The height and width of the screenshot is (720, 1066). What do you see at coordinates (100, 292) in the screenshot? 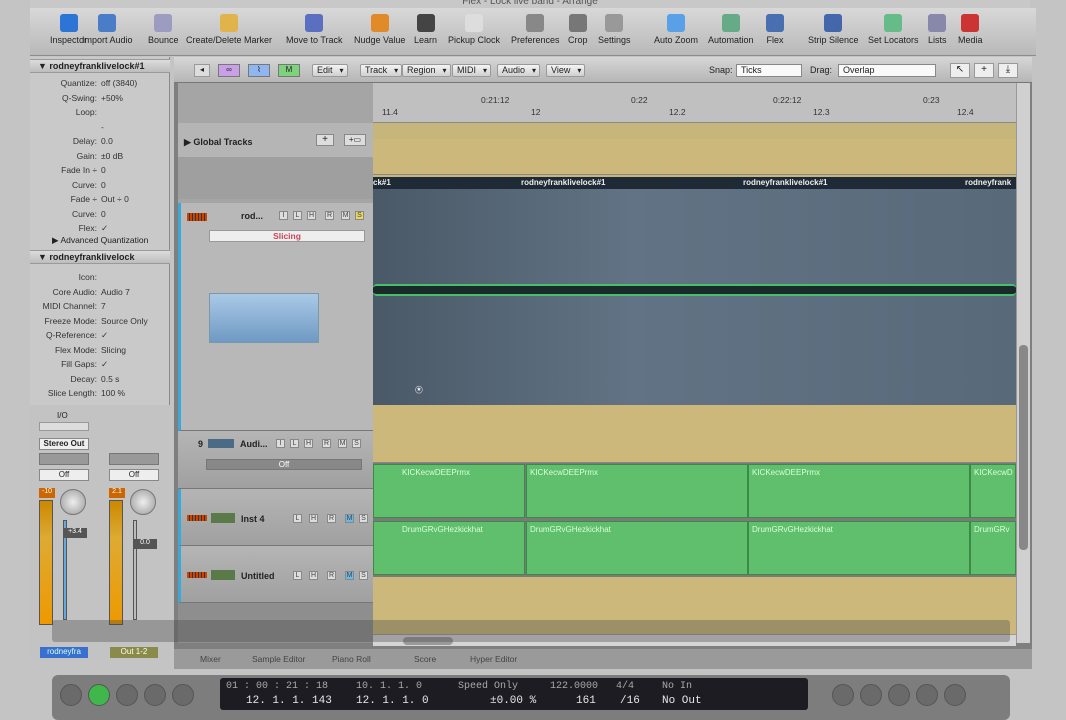
I see `param-row: Core Audio: Audio 7` at bounding box center [100, 292].